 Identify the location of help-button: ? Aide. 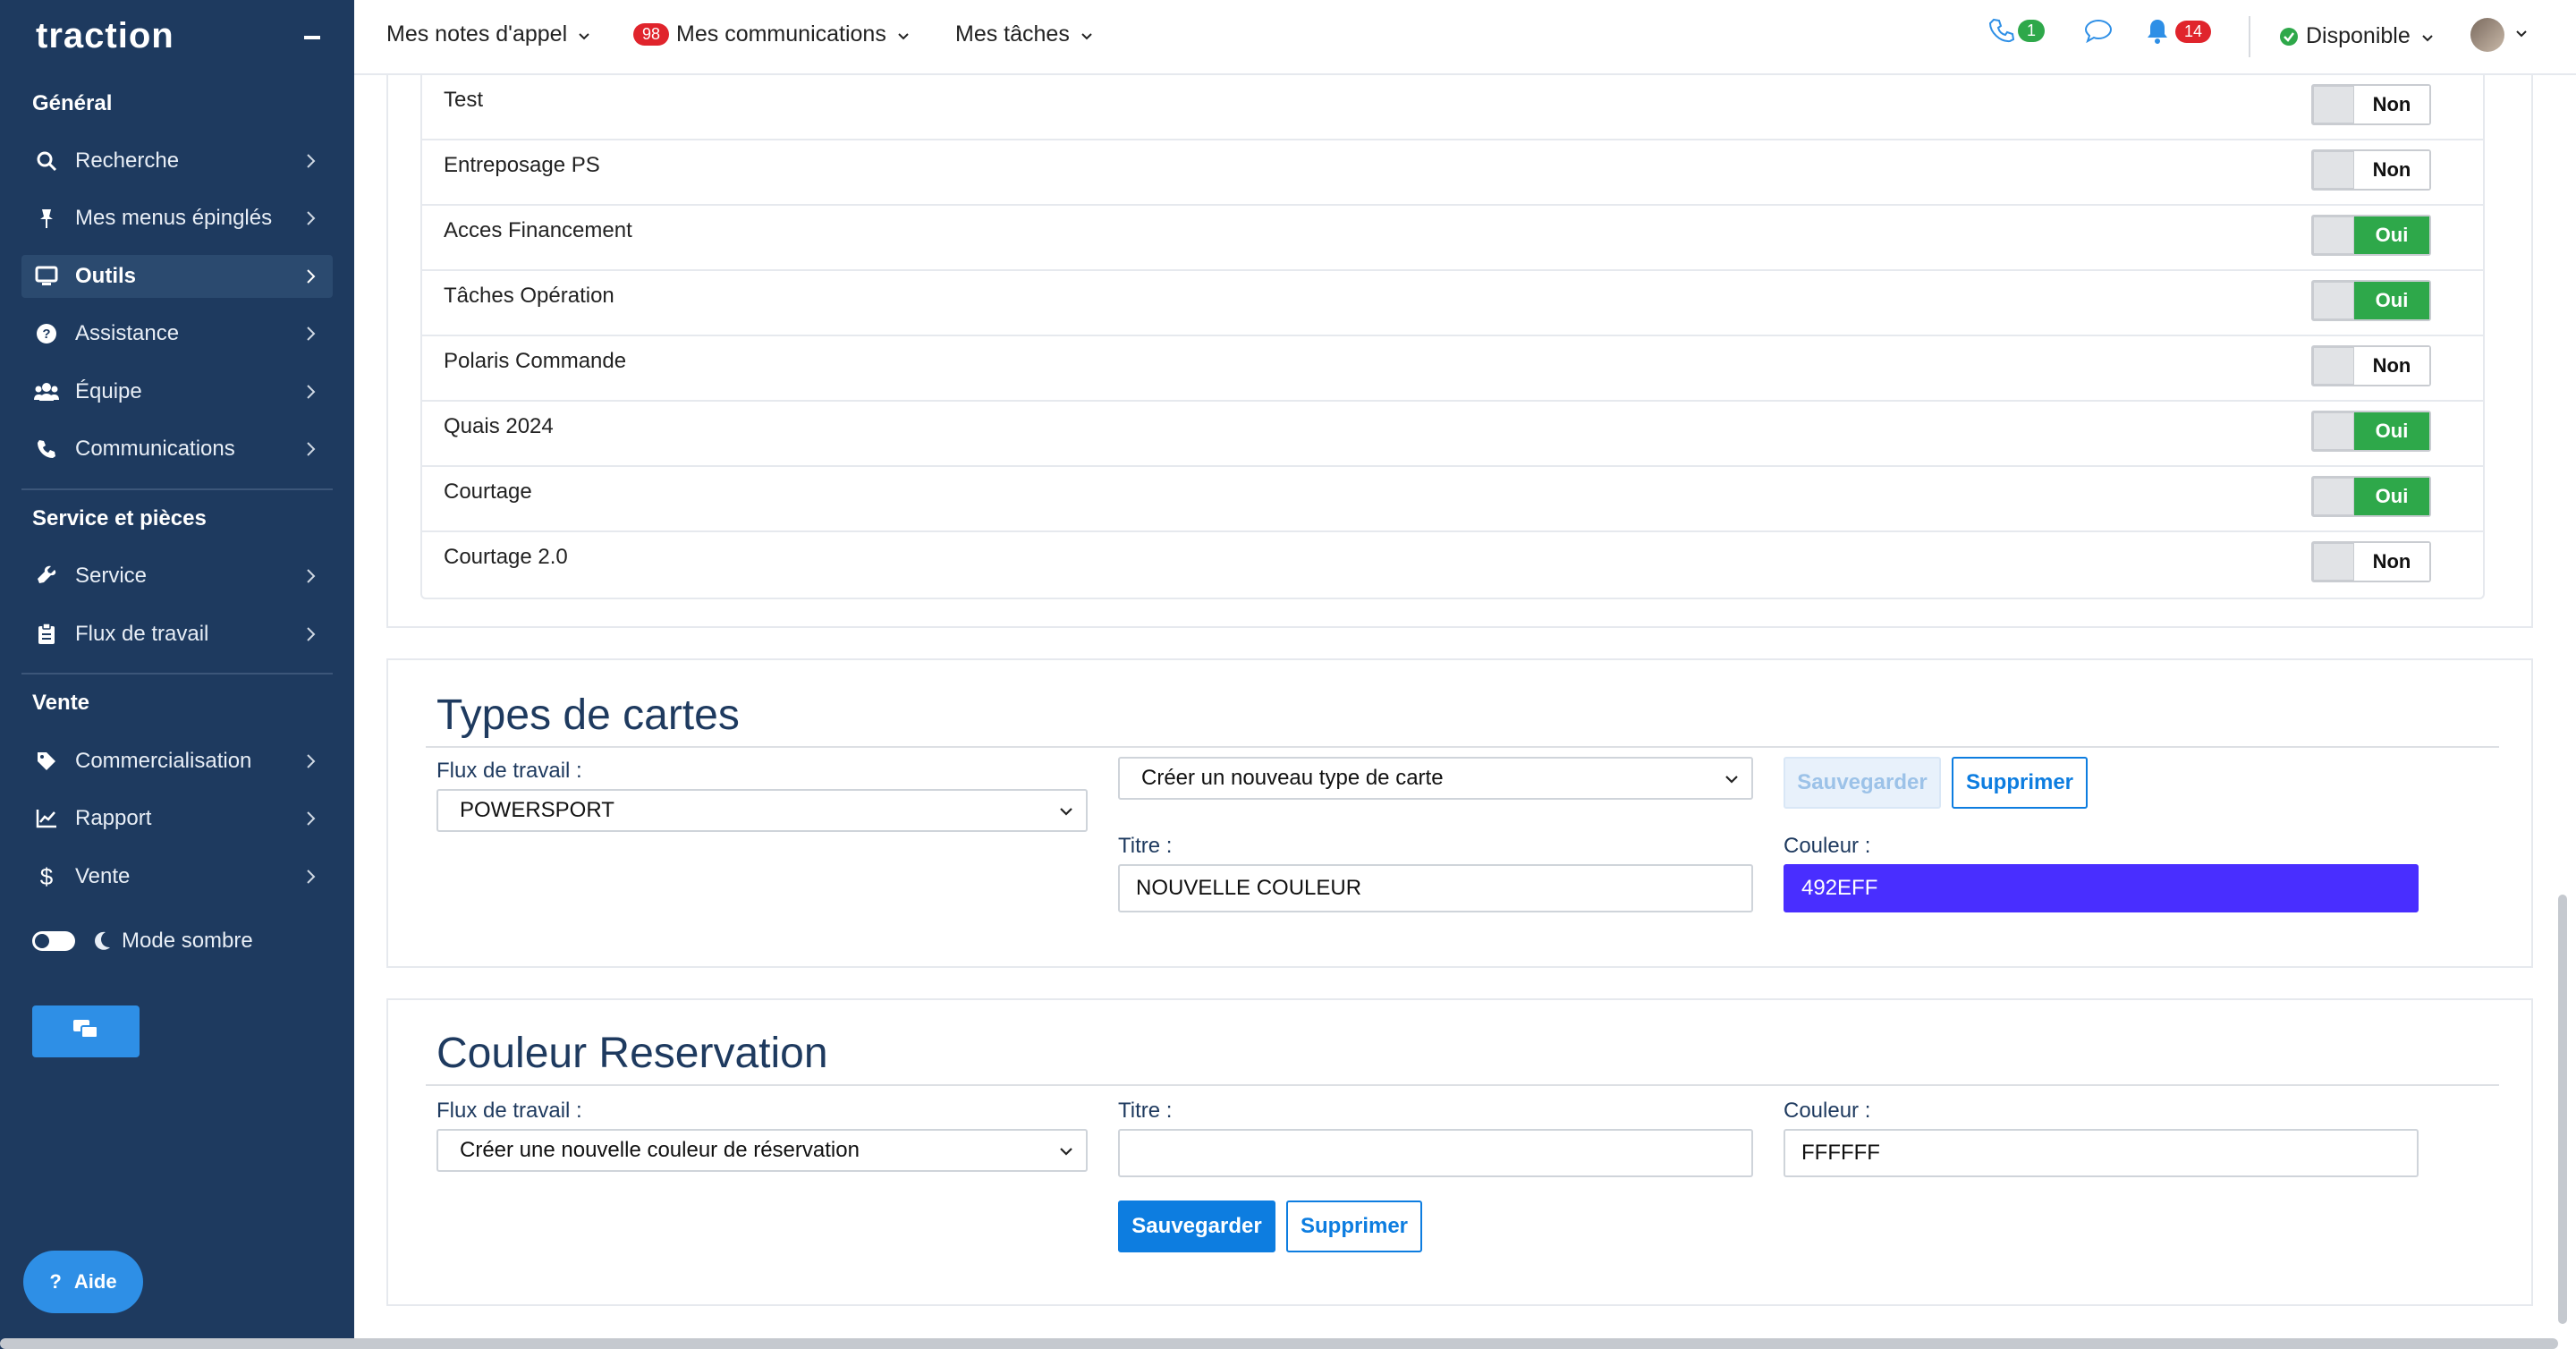
(83, 1282).